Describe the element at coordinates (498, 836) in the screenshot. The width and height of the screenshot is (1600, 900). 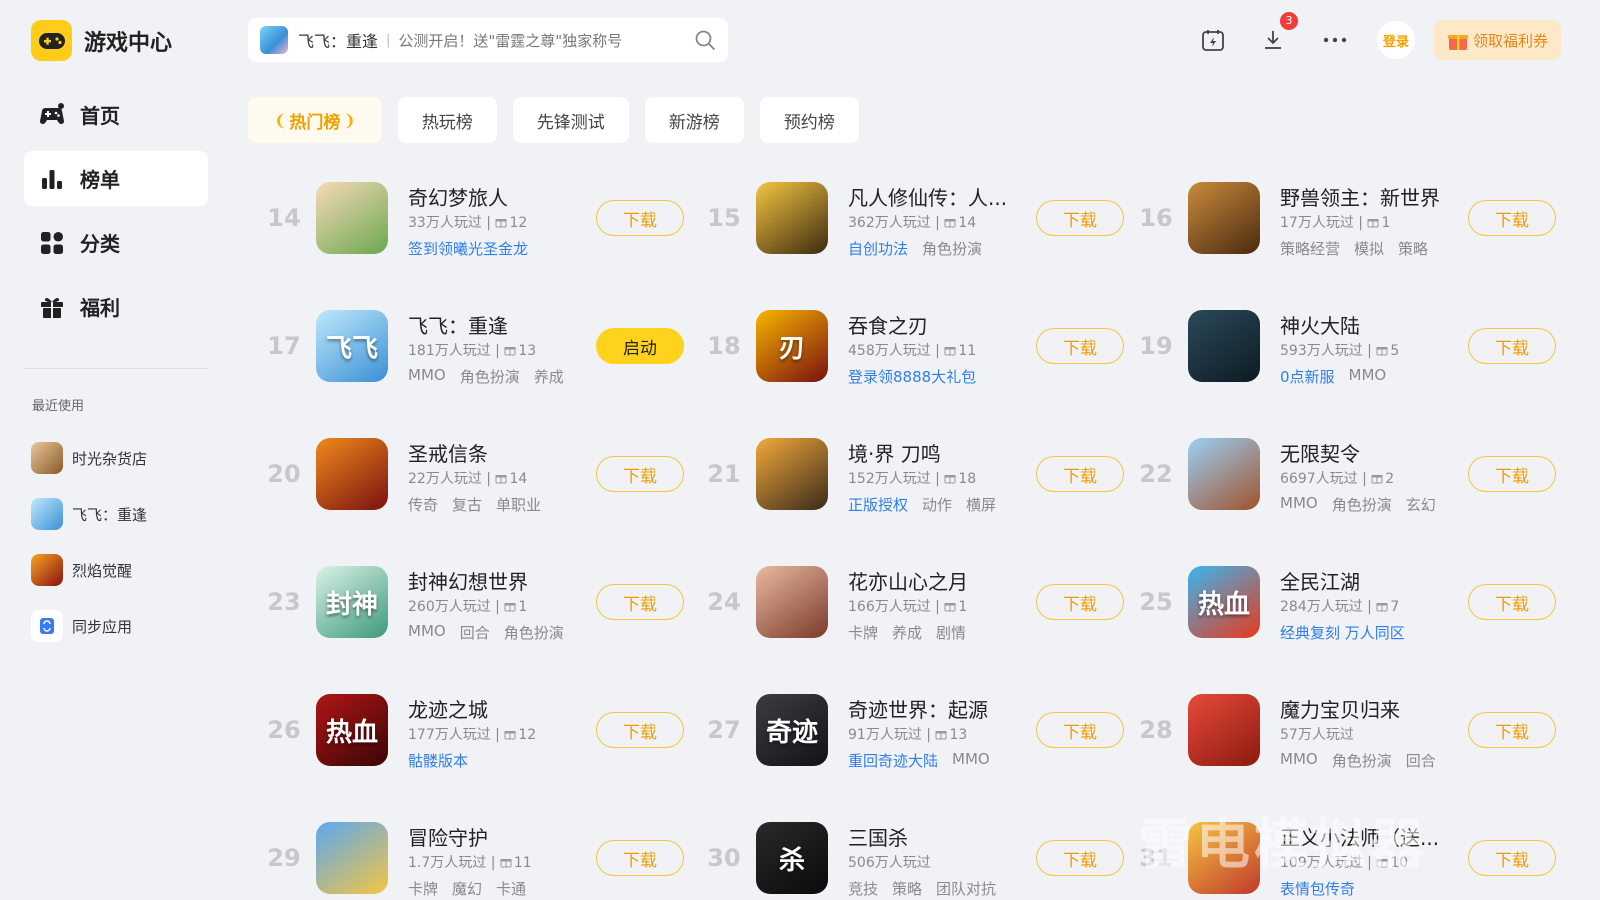
I see `game-title: 冒险守护` at that location.